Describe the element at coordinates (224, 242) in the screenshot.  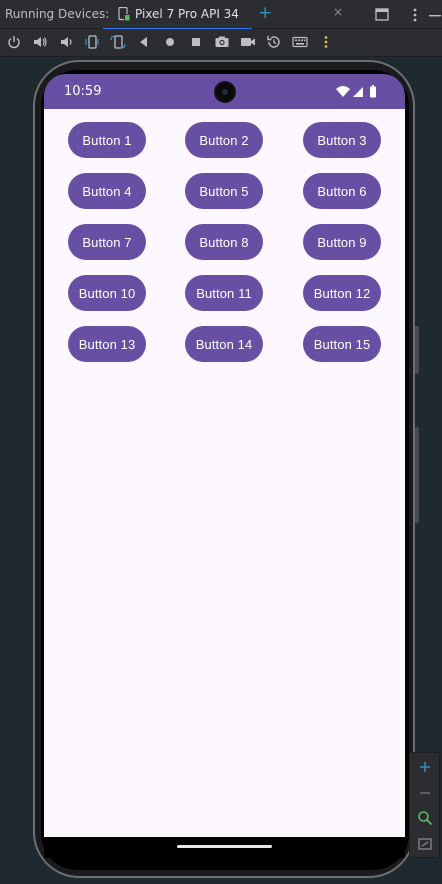
I see `button-8: Button 8` at that location.